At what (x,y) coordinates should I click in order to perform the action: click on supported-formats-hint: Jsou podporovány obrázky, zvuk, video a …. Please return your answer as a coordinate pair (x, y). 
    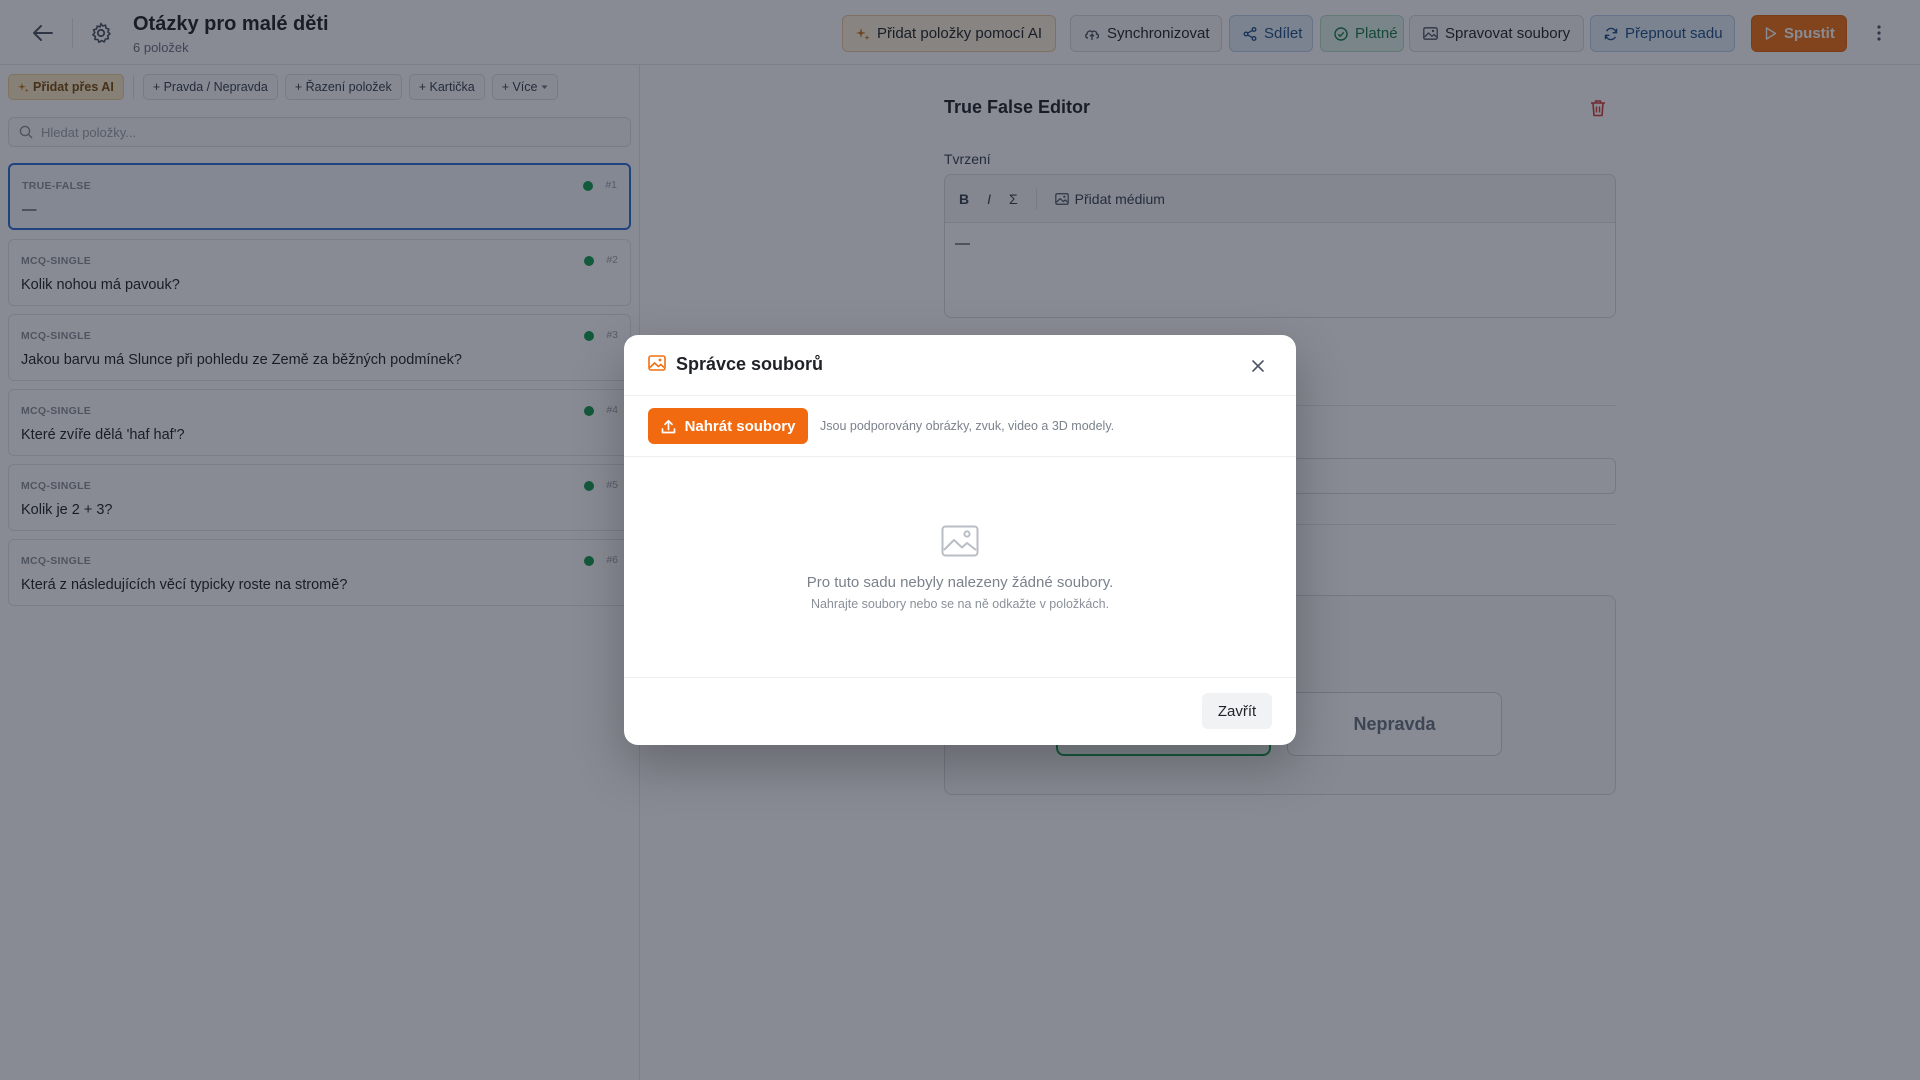
    Looking at the image, I should click on (967, 426).